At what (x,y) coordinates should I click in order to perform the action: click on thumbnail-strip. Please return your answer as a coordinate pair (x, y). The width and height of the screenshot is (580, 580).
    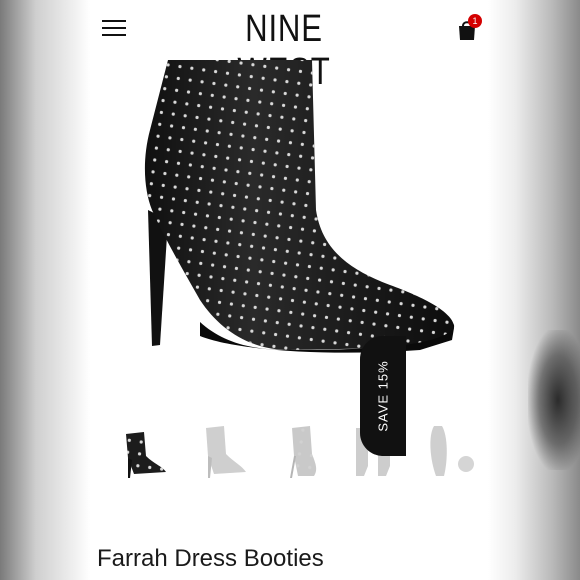
    Looking at the image, I should click on (289, 455).